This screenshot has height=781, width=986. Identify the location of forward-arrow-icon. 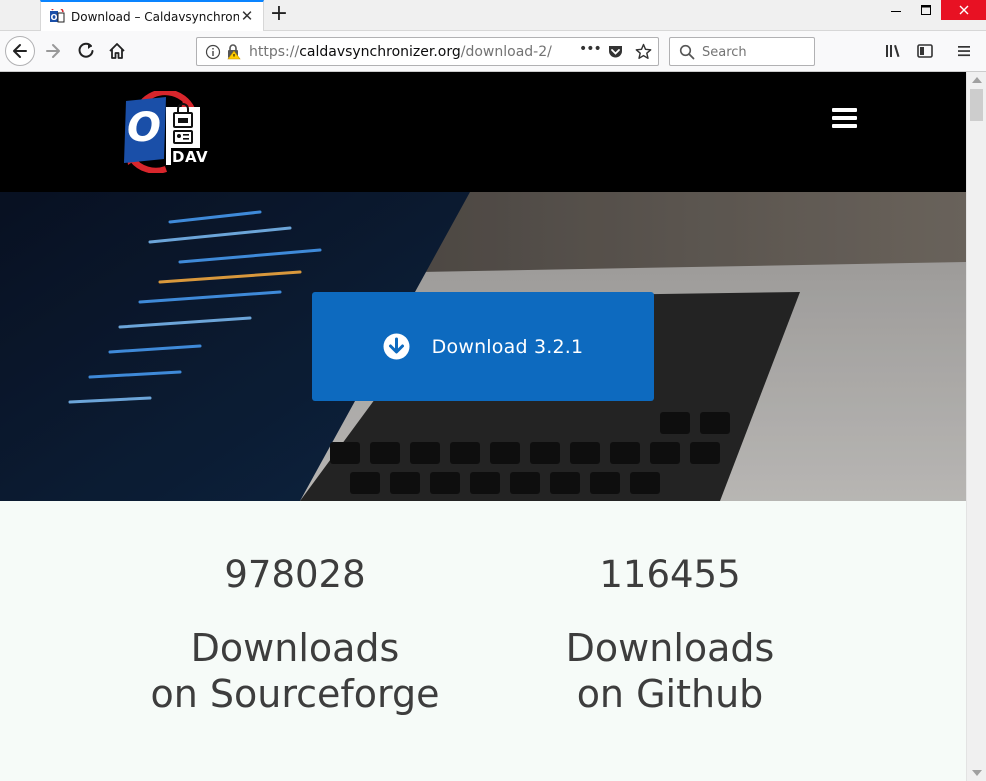
(53, 51).